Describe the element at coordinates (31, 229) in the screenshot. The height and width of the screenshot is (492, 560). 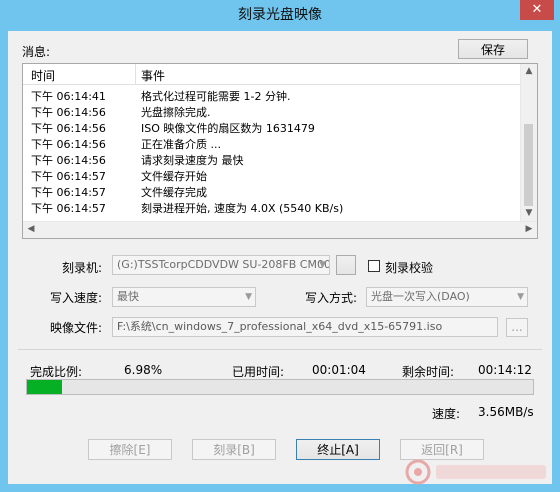
I see `scroll-left-icon: ◀` at that location.